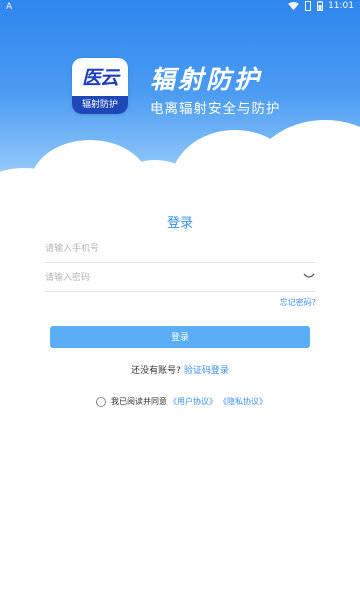  I want to click on forgot-password-link: 忘记密码?, so click(298, 302).